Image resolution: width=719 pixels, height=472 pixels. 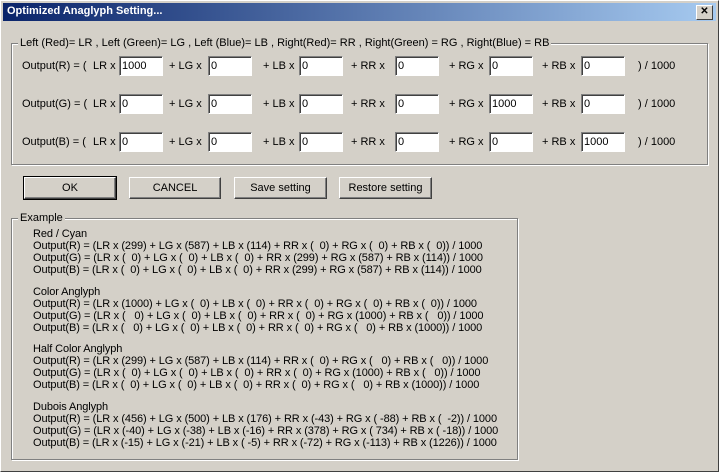 What do you see at coordinates (55, 104) in the screenshot?
I see `output-row-label: Output(G) = (` at bounding box center [55, 104].